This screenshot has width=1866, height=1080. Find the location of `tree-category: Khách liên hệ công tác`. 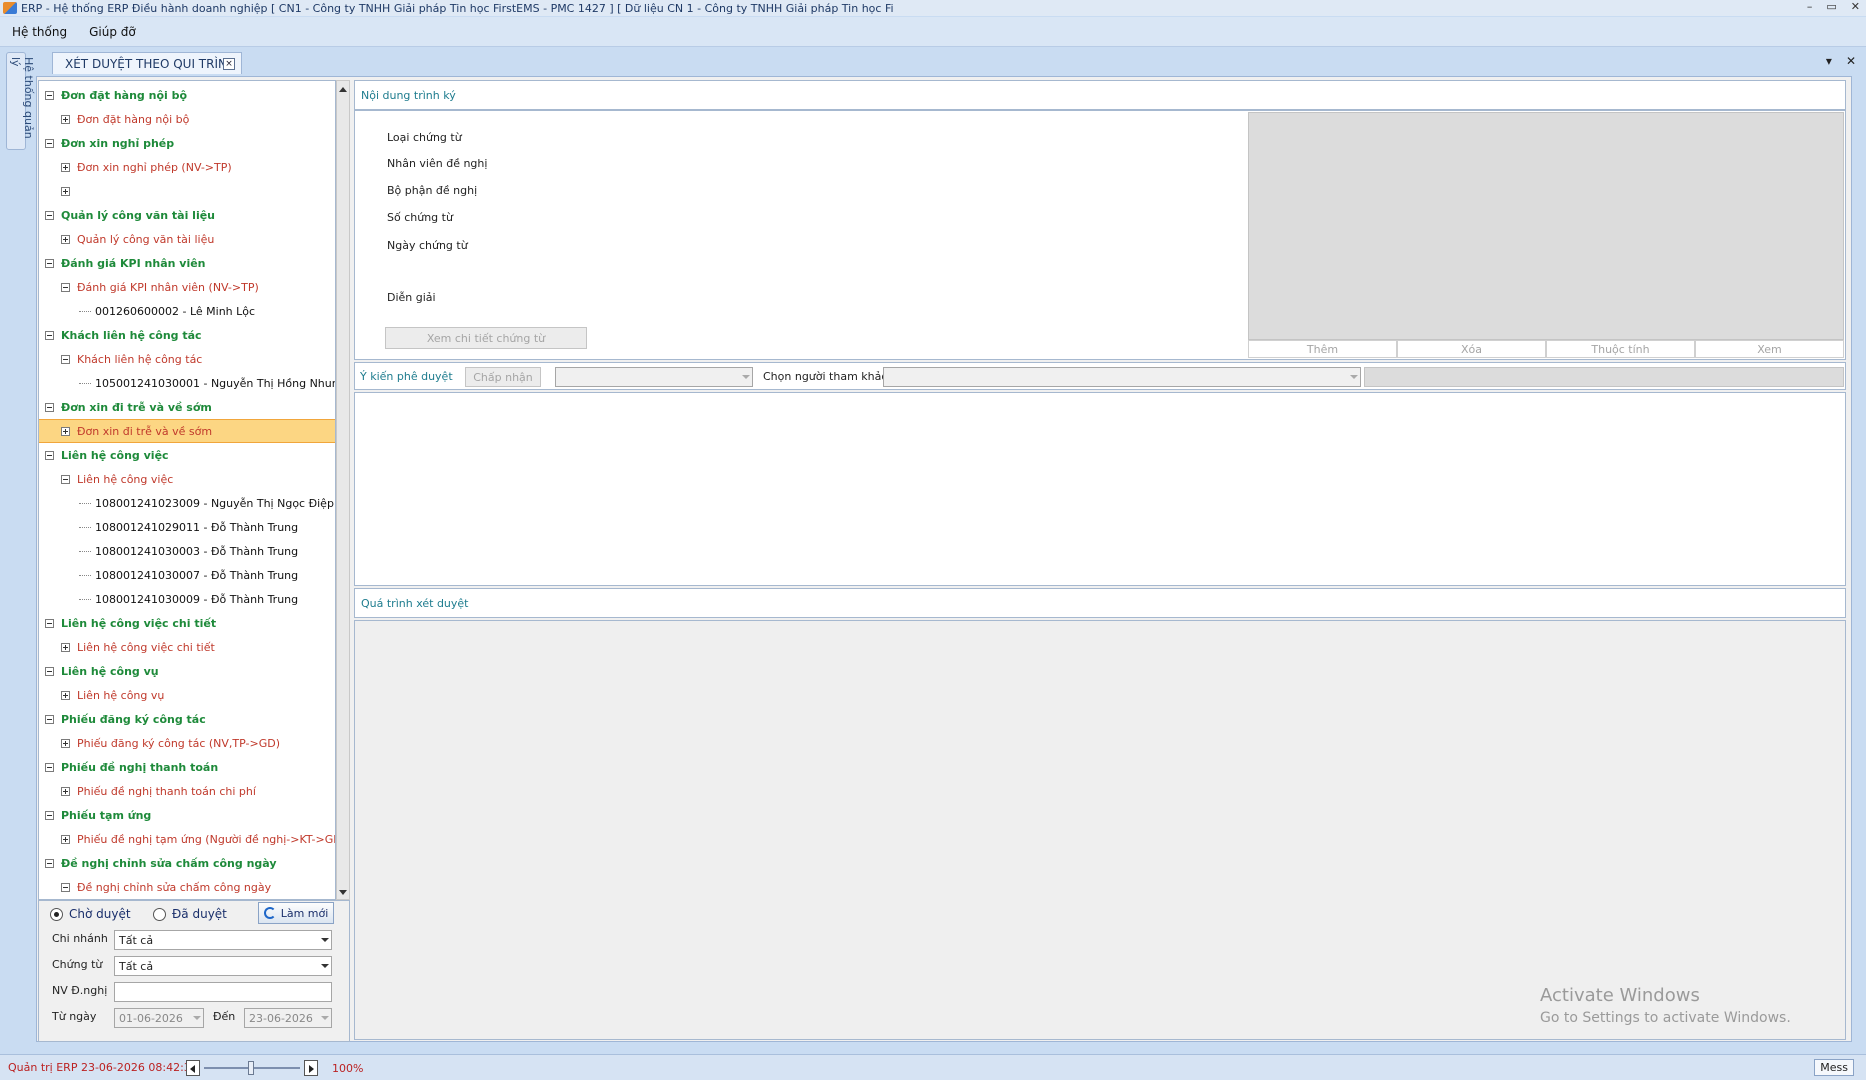

tree-category: Khách liên hệ công tác is located at coordinates (187, 335).